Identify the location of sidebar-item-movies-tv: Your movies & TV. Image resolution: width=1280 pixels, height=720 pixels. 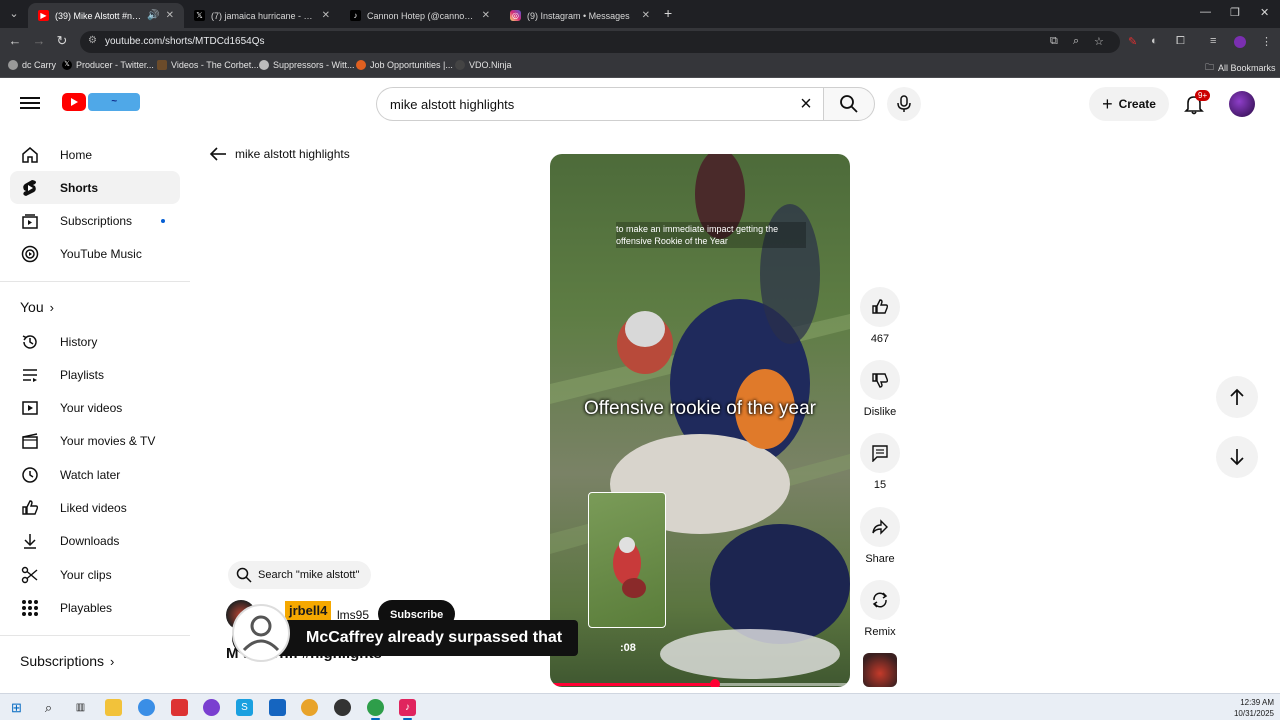
(95, 440).